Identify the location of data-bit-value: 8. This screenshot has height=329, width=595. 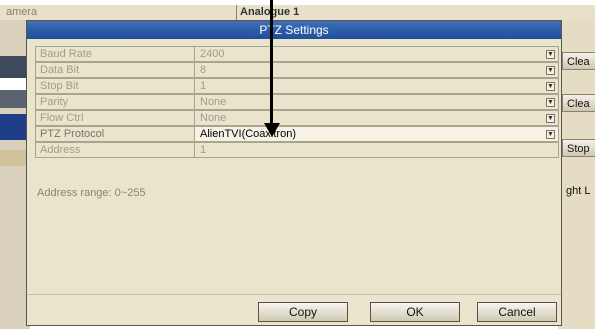
(203, 70).